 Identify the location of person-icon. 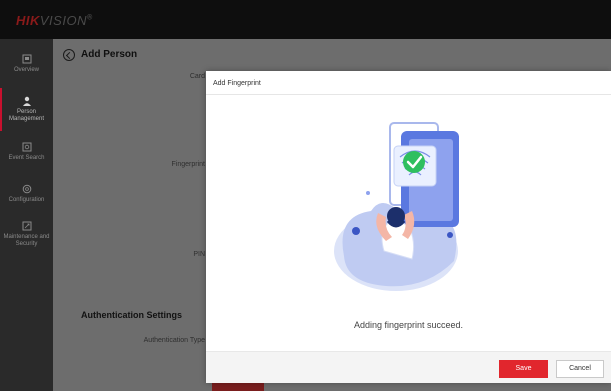
(26, 101).